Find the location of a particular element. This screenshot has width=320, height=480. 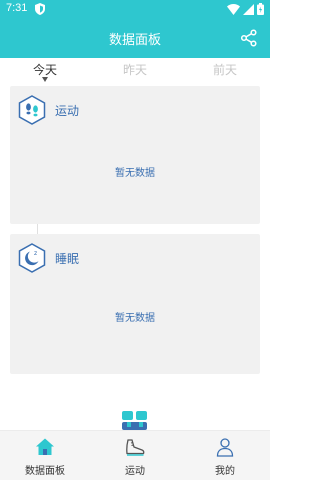

battery-icon is located at coordinates (260, 9).